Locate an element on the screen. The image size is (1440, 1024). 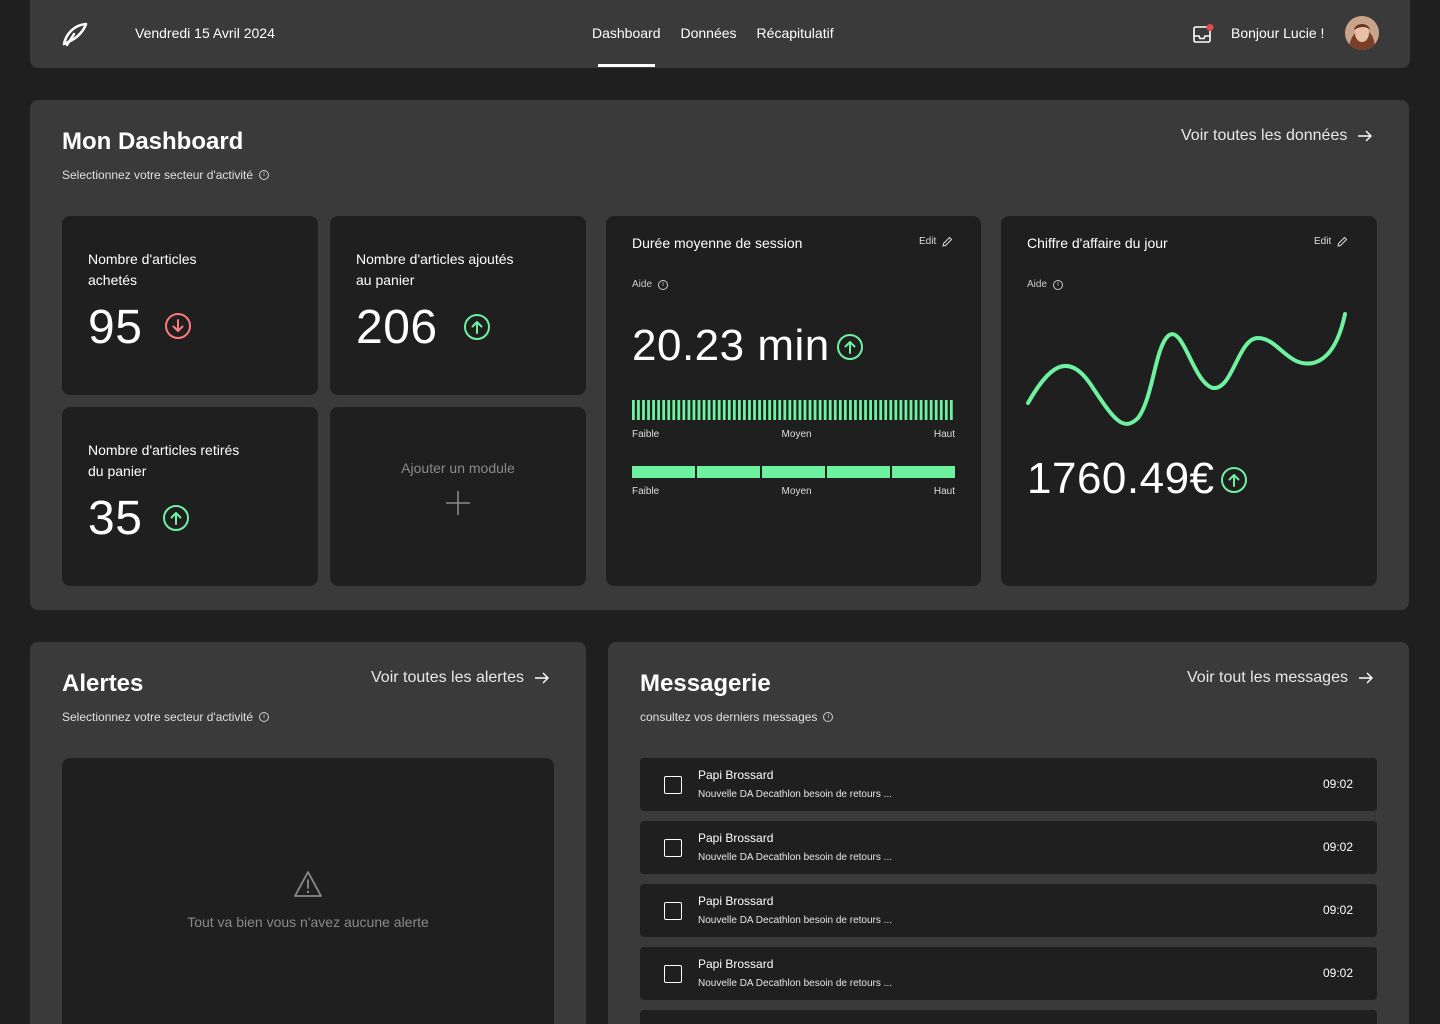
add-module-label: Ajouter un module is located at coordinates (458, 467).